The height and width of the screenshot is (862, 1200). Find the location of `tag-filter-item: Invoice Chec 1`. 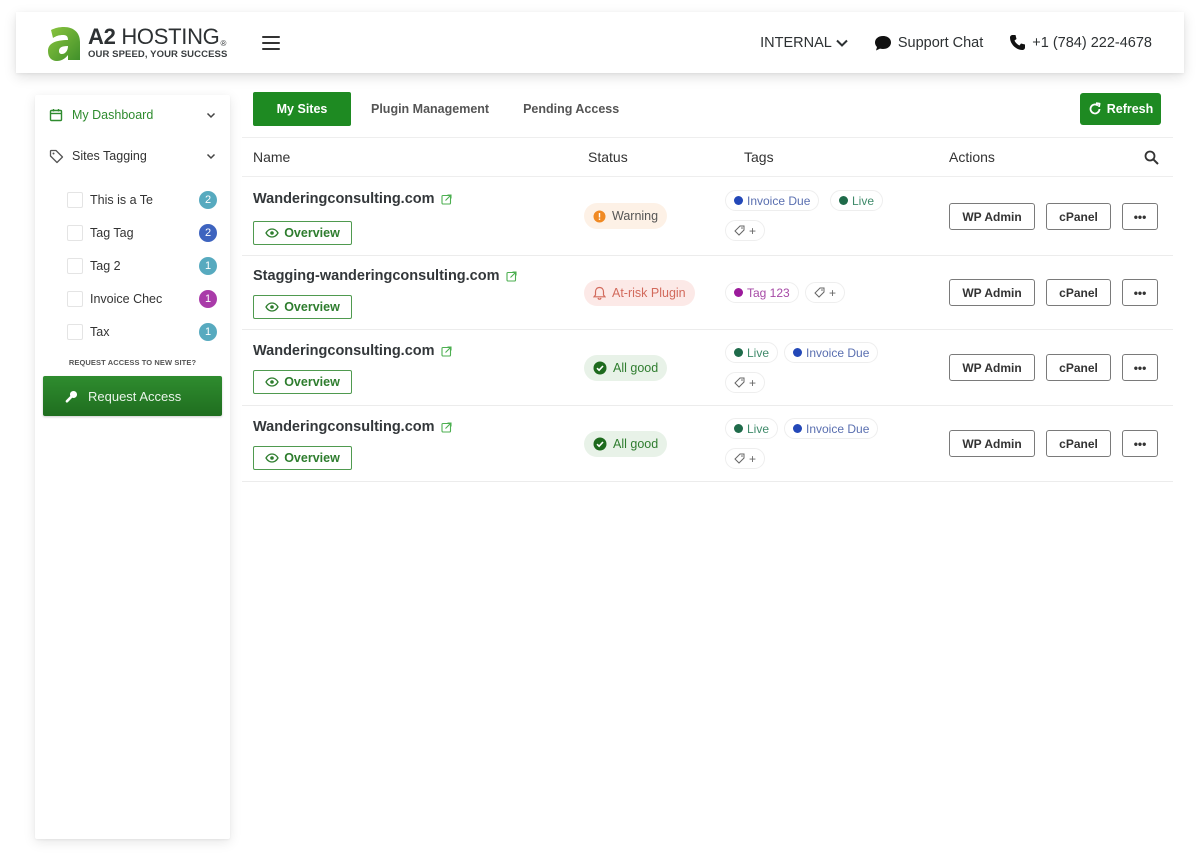

tag-filter-item: Invoice Chec 1 is located at coordinates (142, 298).